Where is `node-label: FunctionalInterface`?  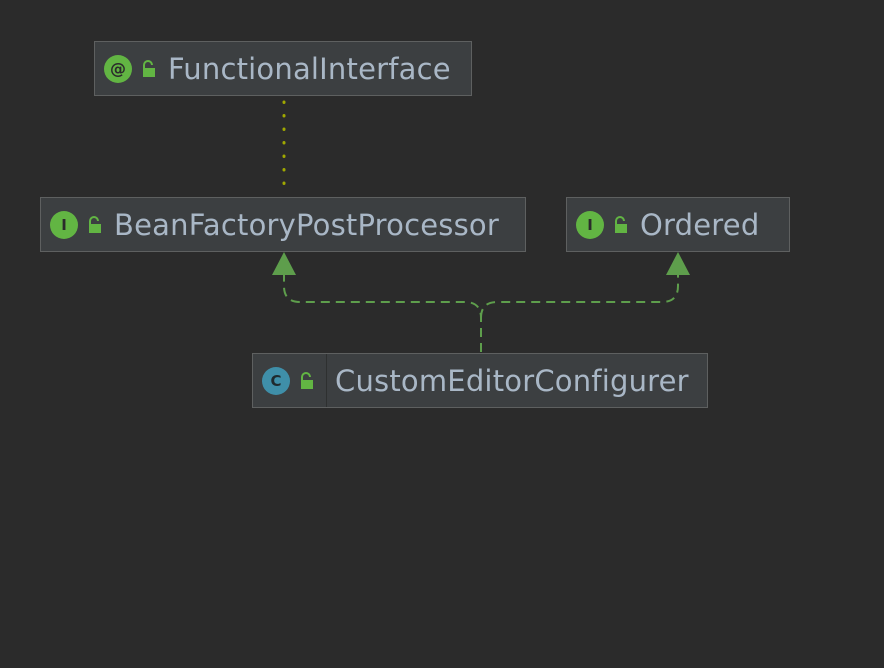 node-label: FunctionalInterface is located at coordinates (309, 68).